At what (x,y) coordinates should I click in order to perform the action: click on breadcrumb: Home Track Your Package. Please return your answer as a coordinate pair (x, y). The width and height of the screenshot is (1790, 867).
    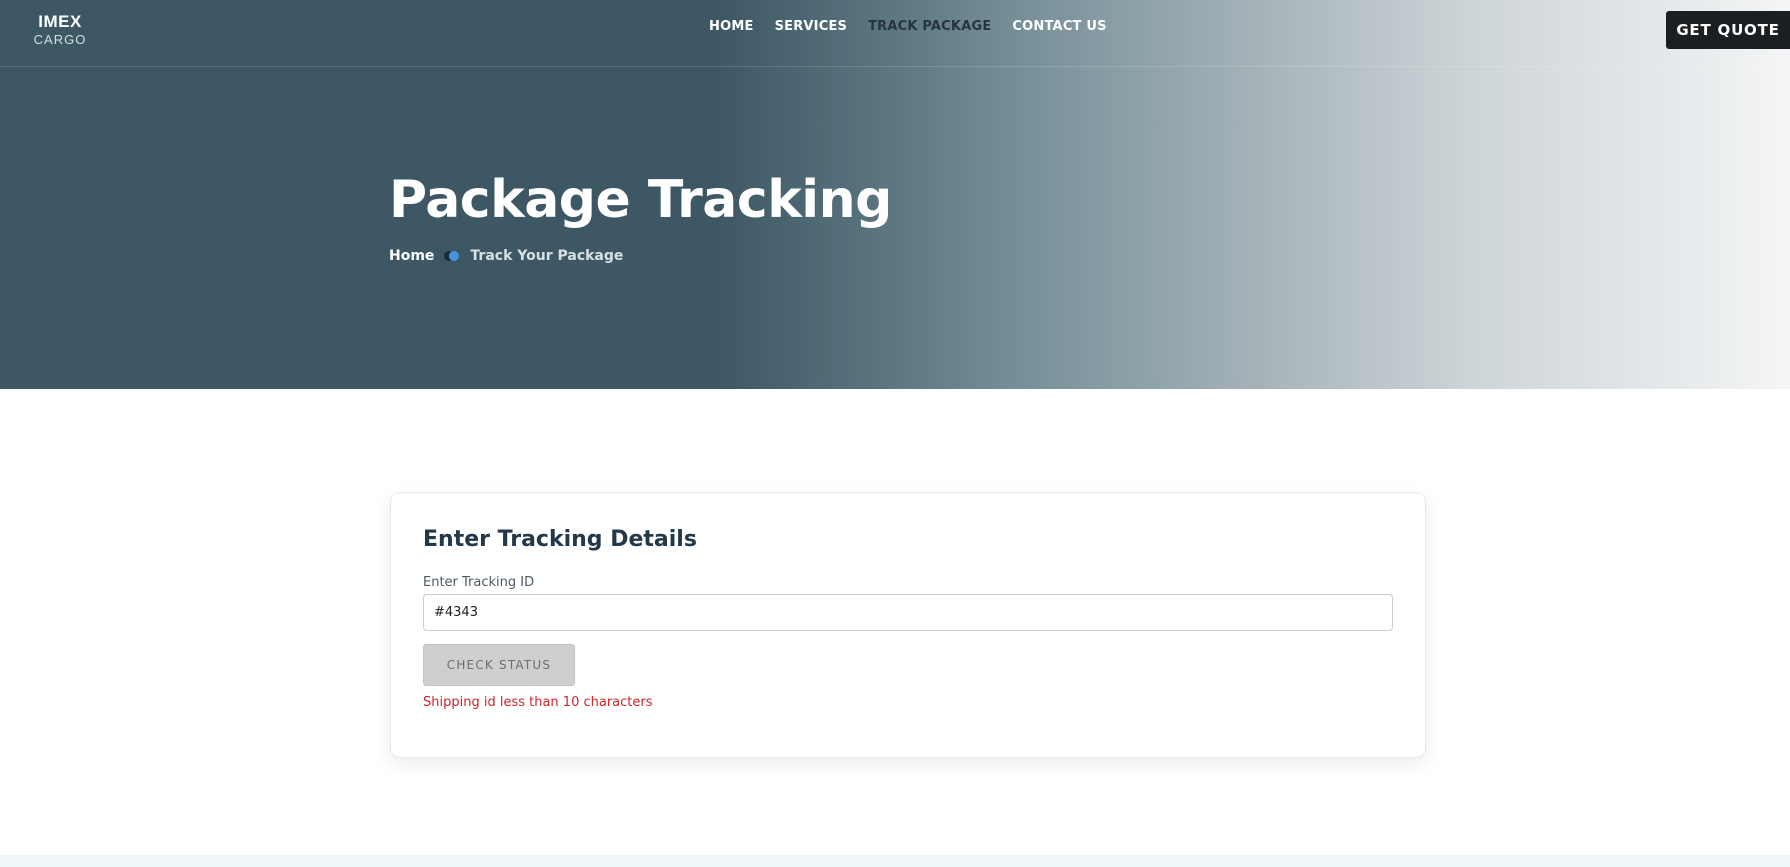
    Looking at the image, I should click on (506, 256).